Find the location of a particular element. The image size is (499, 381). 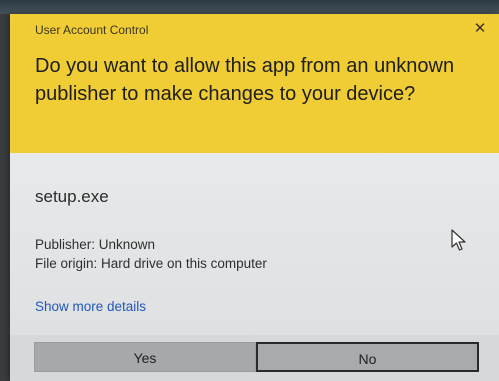

file-origin-info: File origin: Hard drive on this computer is located at coordinates (151, 263).